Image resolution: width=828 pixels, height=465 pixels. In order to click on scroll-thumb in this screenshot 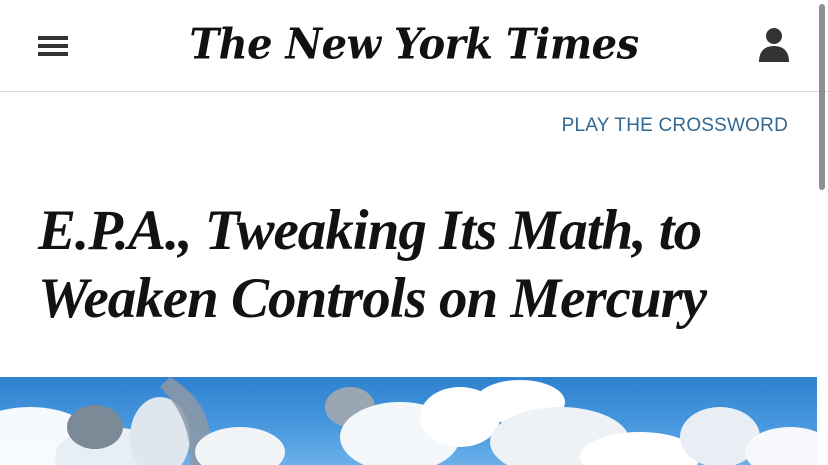, I will do `click(822, 97)`.